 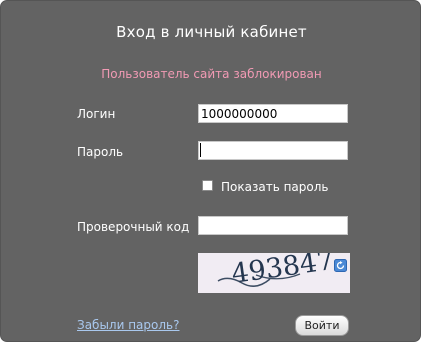 What do you see at coordinates (273, 113) in the screenshot?
I see `login-input` at bounding box center [273, 113].